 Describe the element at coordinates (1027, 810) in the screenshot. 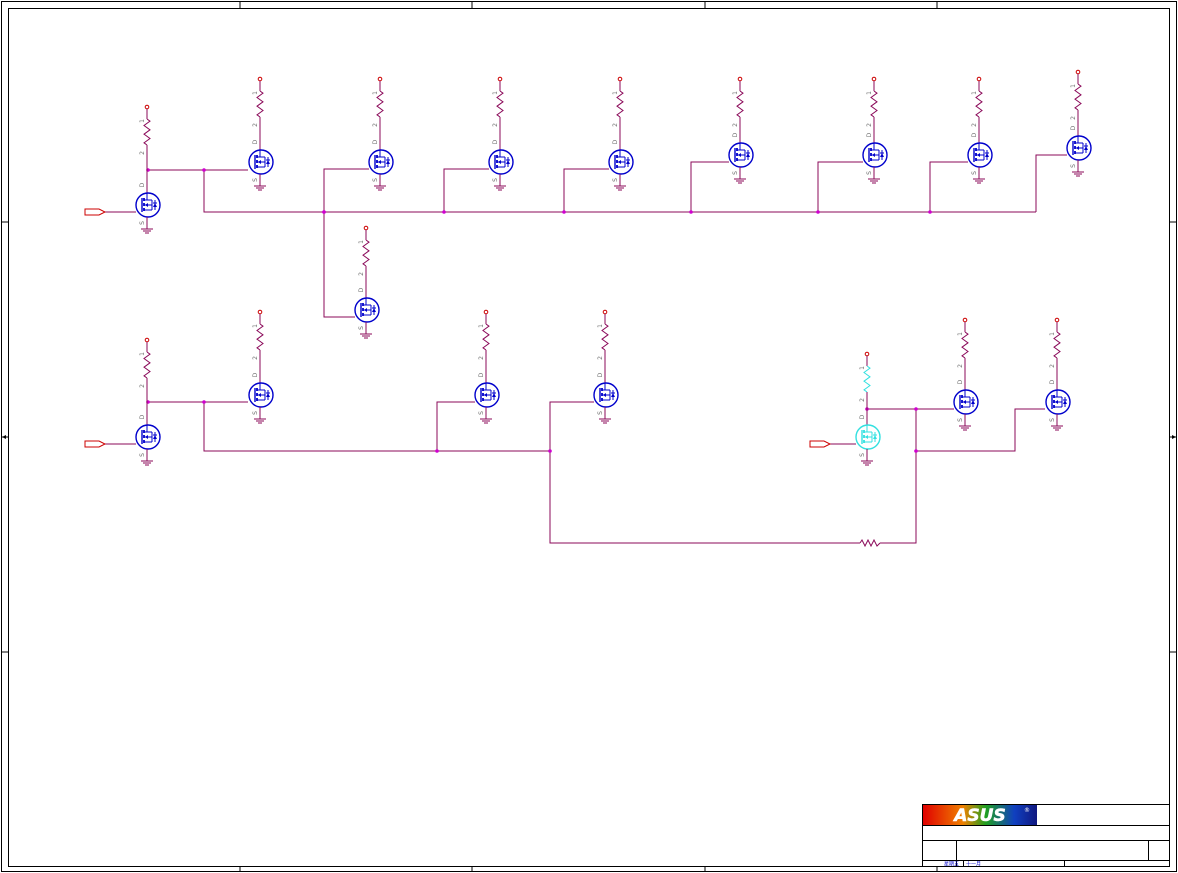

I see `registered-mark: ®` at that location.